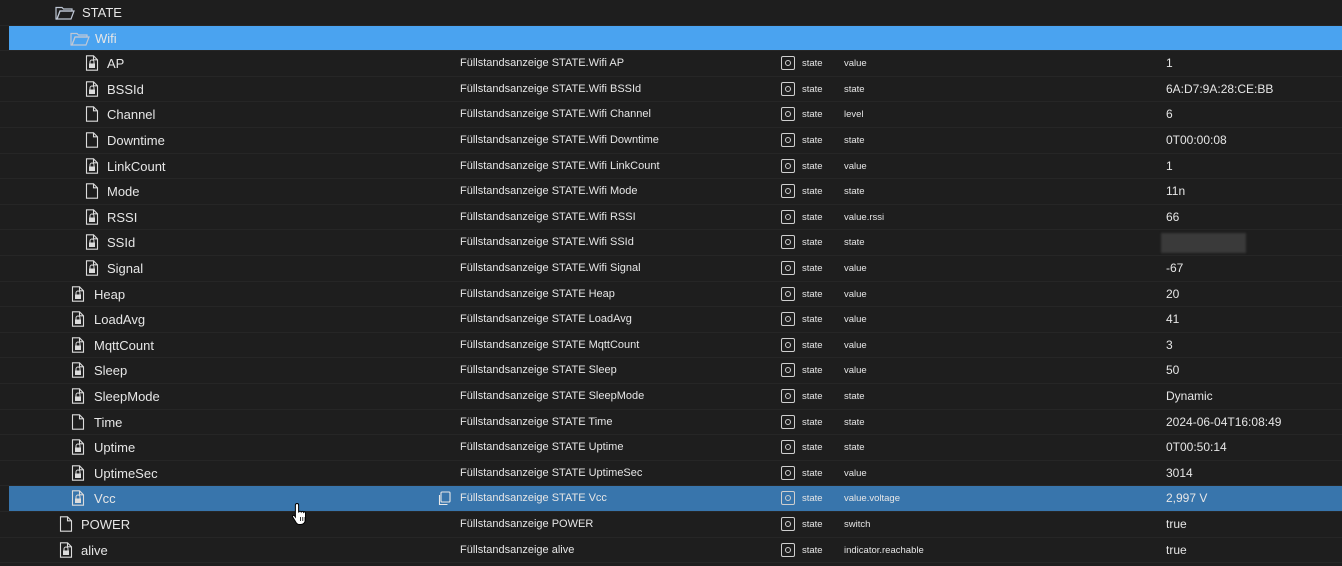 The image size is (1342, 566). What do you see at coordinates (80, 39) in the screenshot?
I see `folder-open-icon` at bounding box center [80, 39].